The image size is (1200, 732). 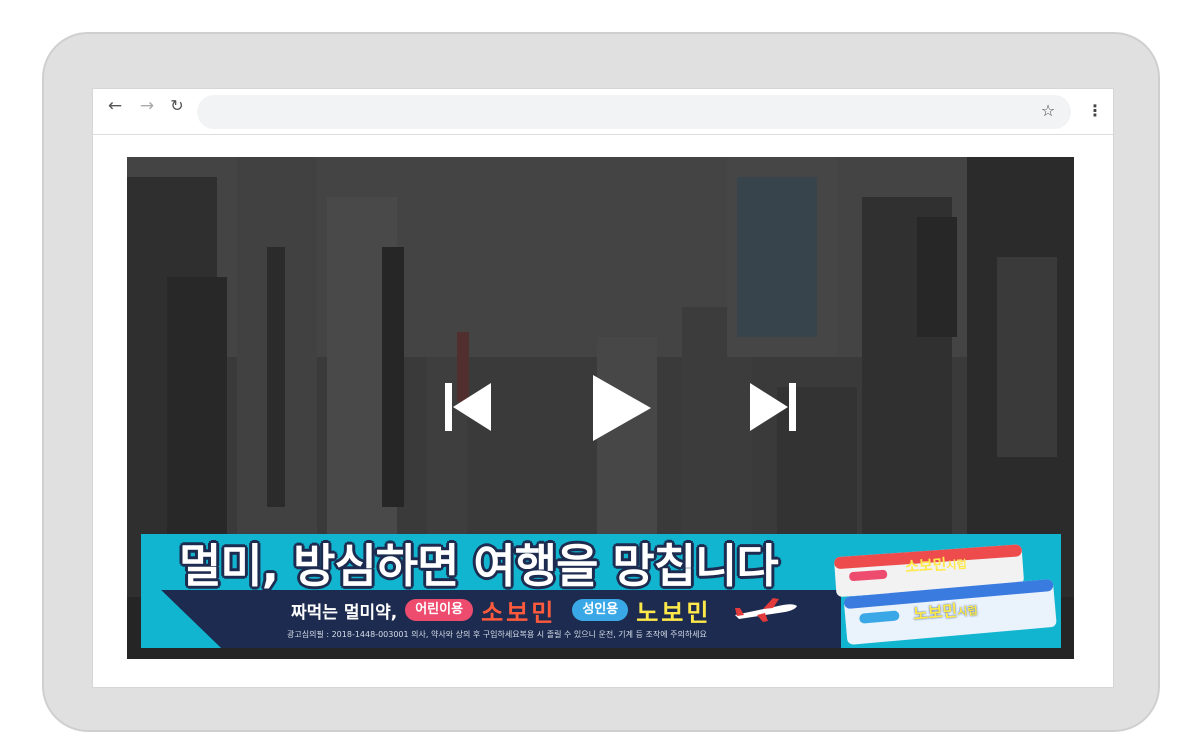 I want to click on kids-brand: 소보민, so click(x=519, y=612).